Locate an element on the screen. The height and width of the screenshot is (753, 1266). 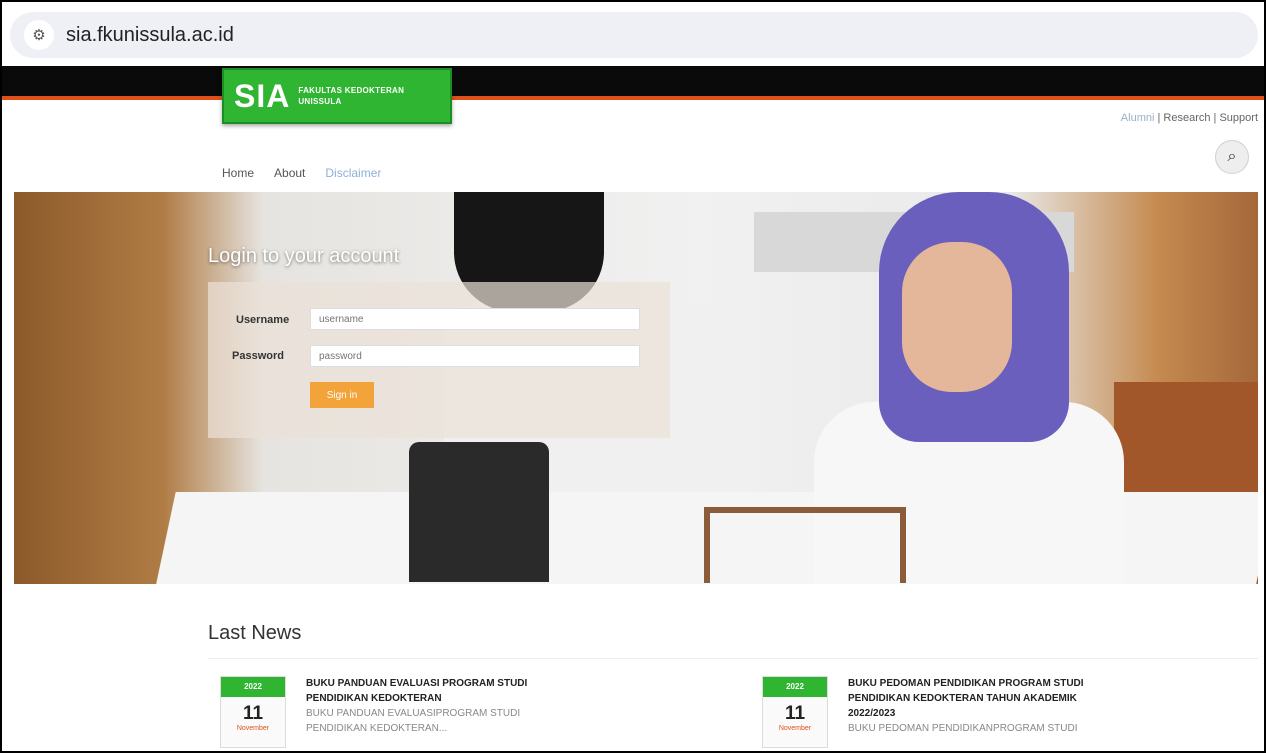
login-panel: Username Password Sign in is located at coordinates (439, 360).